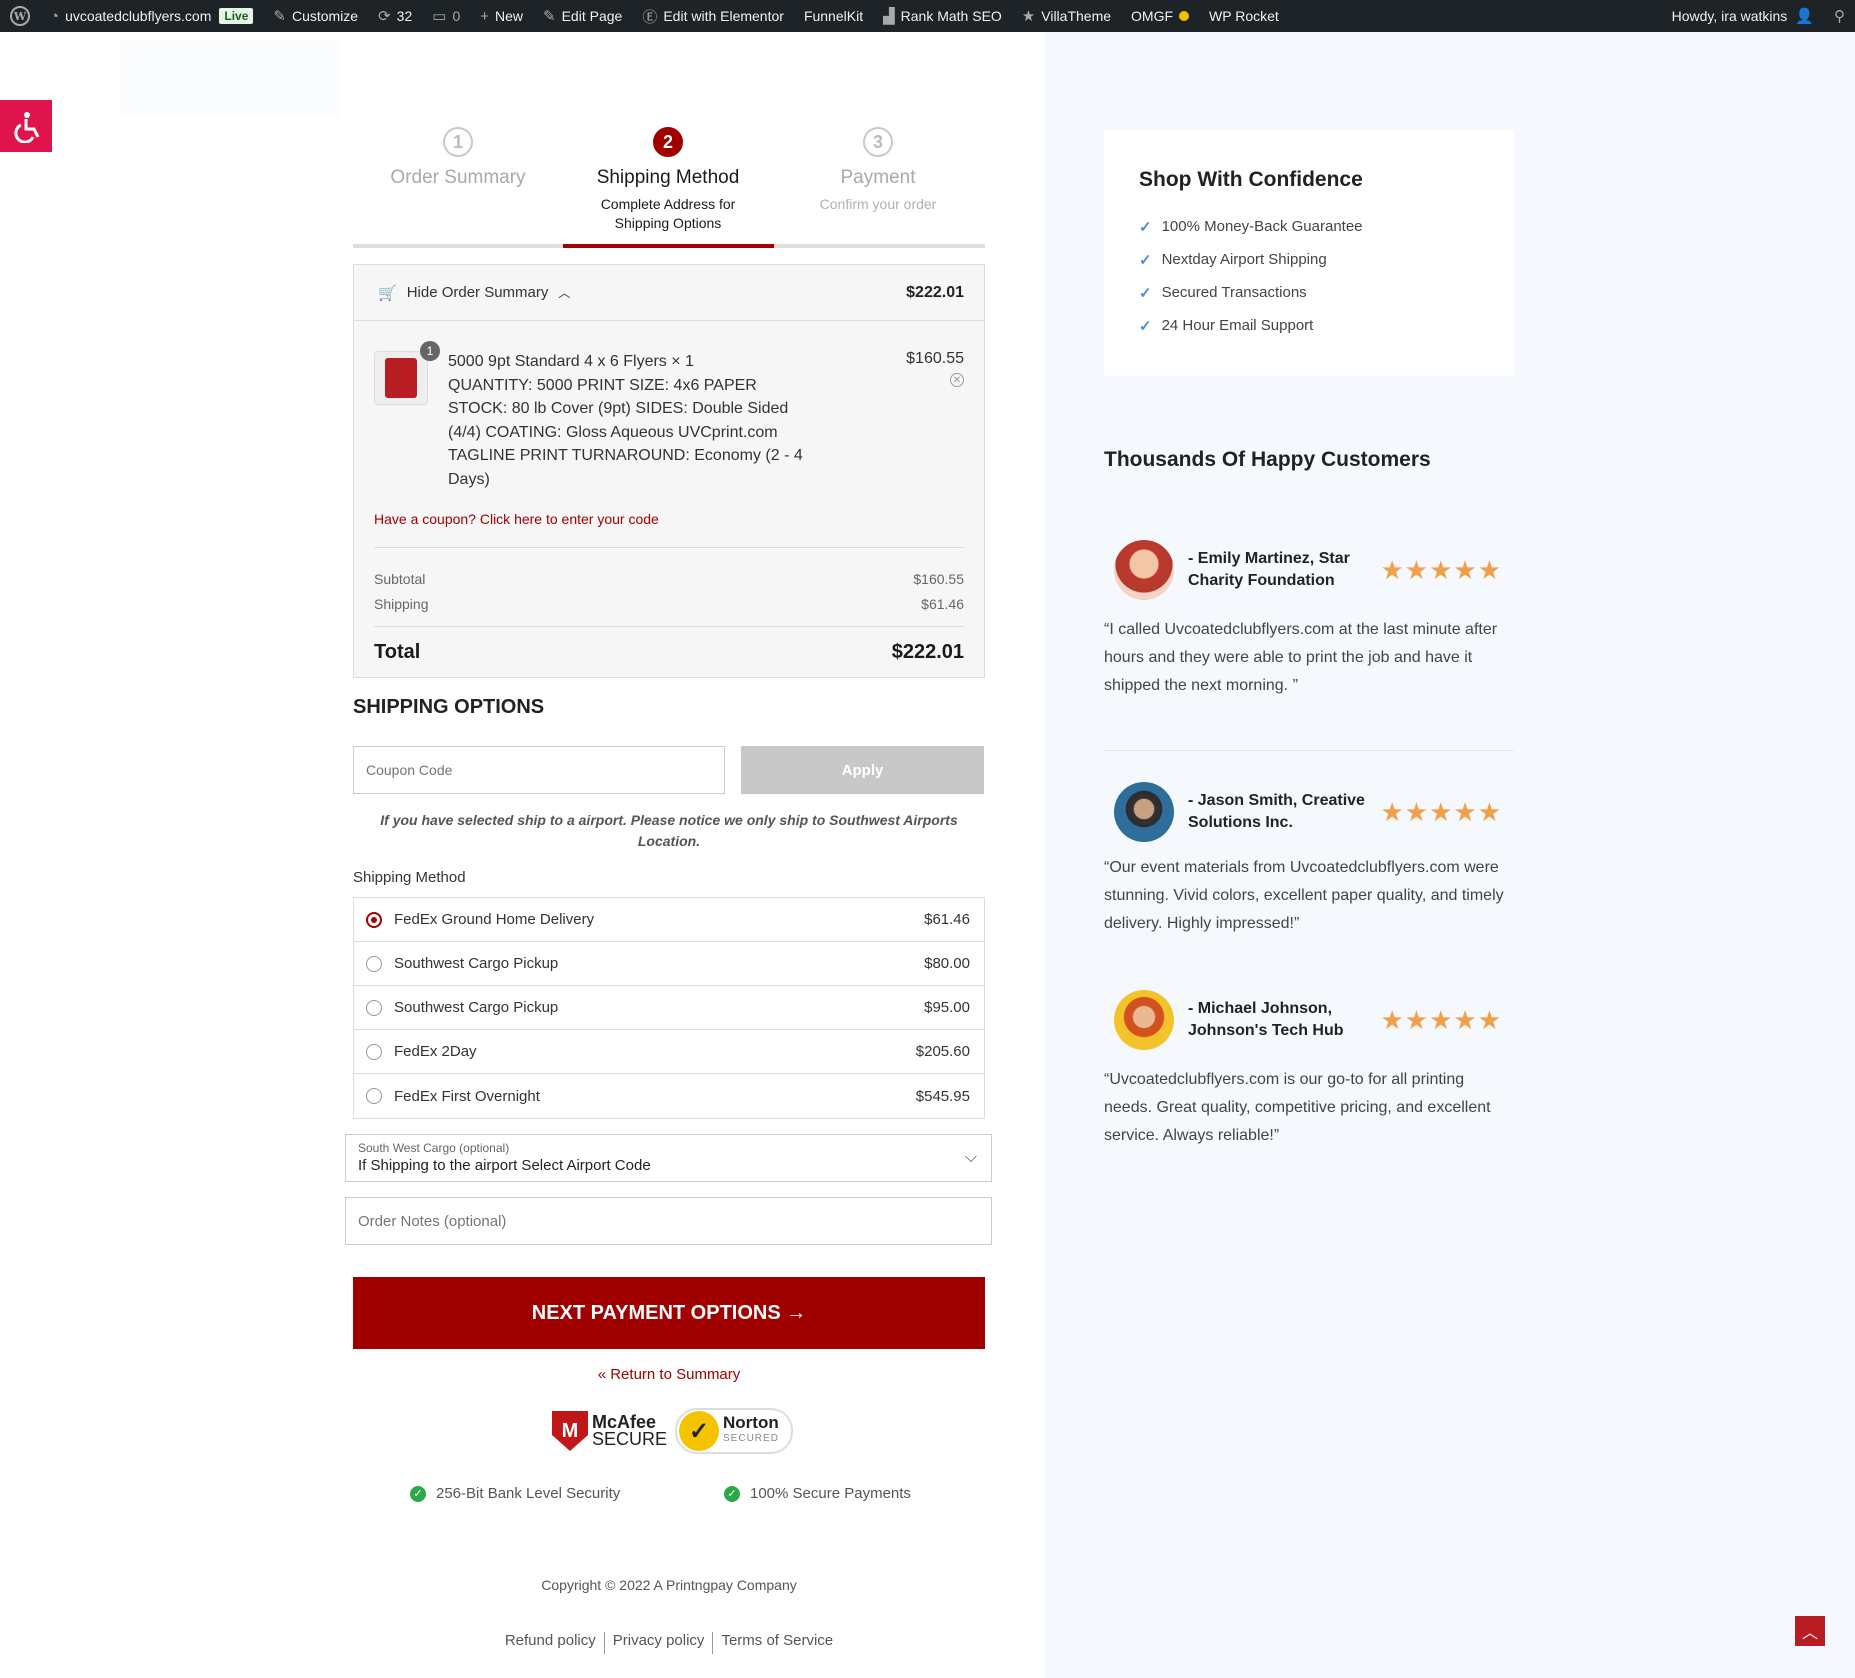 The height and width of the screenshot is (1678, 1855). What do you see at coordinates (1160, 16) in the screenshot?
I see `omgf-menu: OMGF` at bounding box center [1160, 16].